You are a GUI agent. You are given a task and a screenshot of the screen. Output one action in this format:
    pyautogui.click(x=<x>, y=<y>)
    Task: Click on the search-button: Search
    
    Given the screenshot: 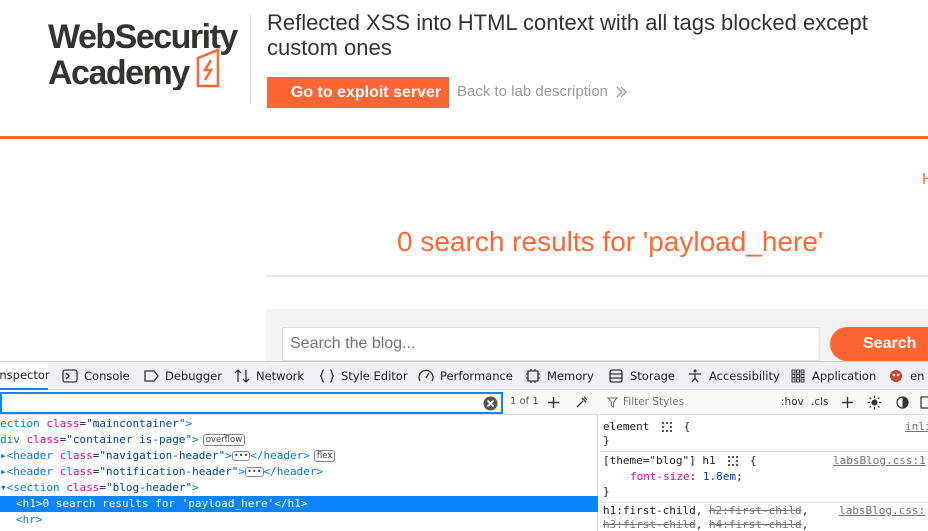 What is the action you would take?
    pyautogui.click(x=879, y=344)
    